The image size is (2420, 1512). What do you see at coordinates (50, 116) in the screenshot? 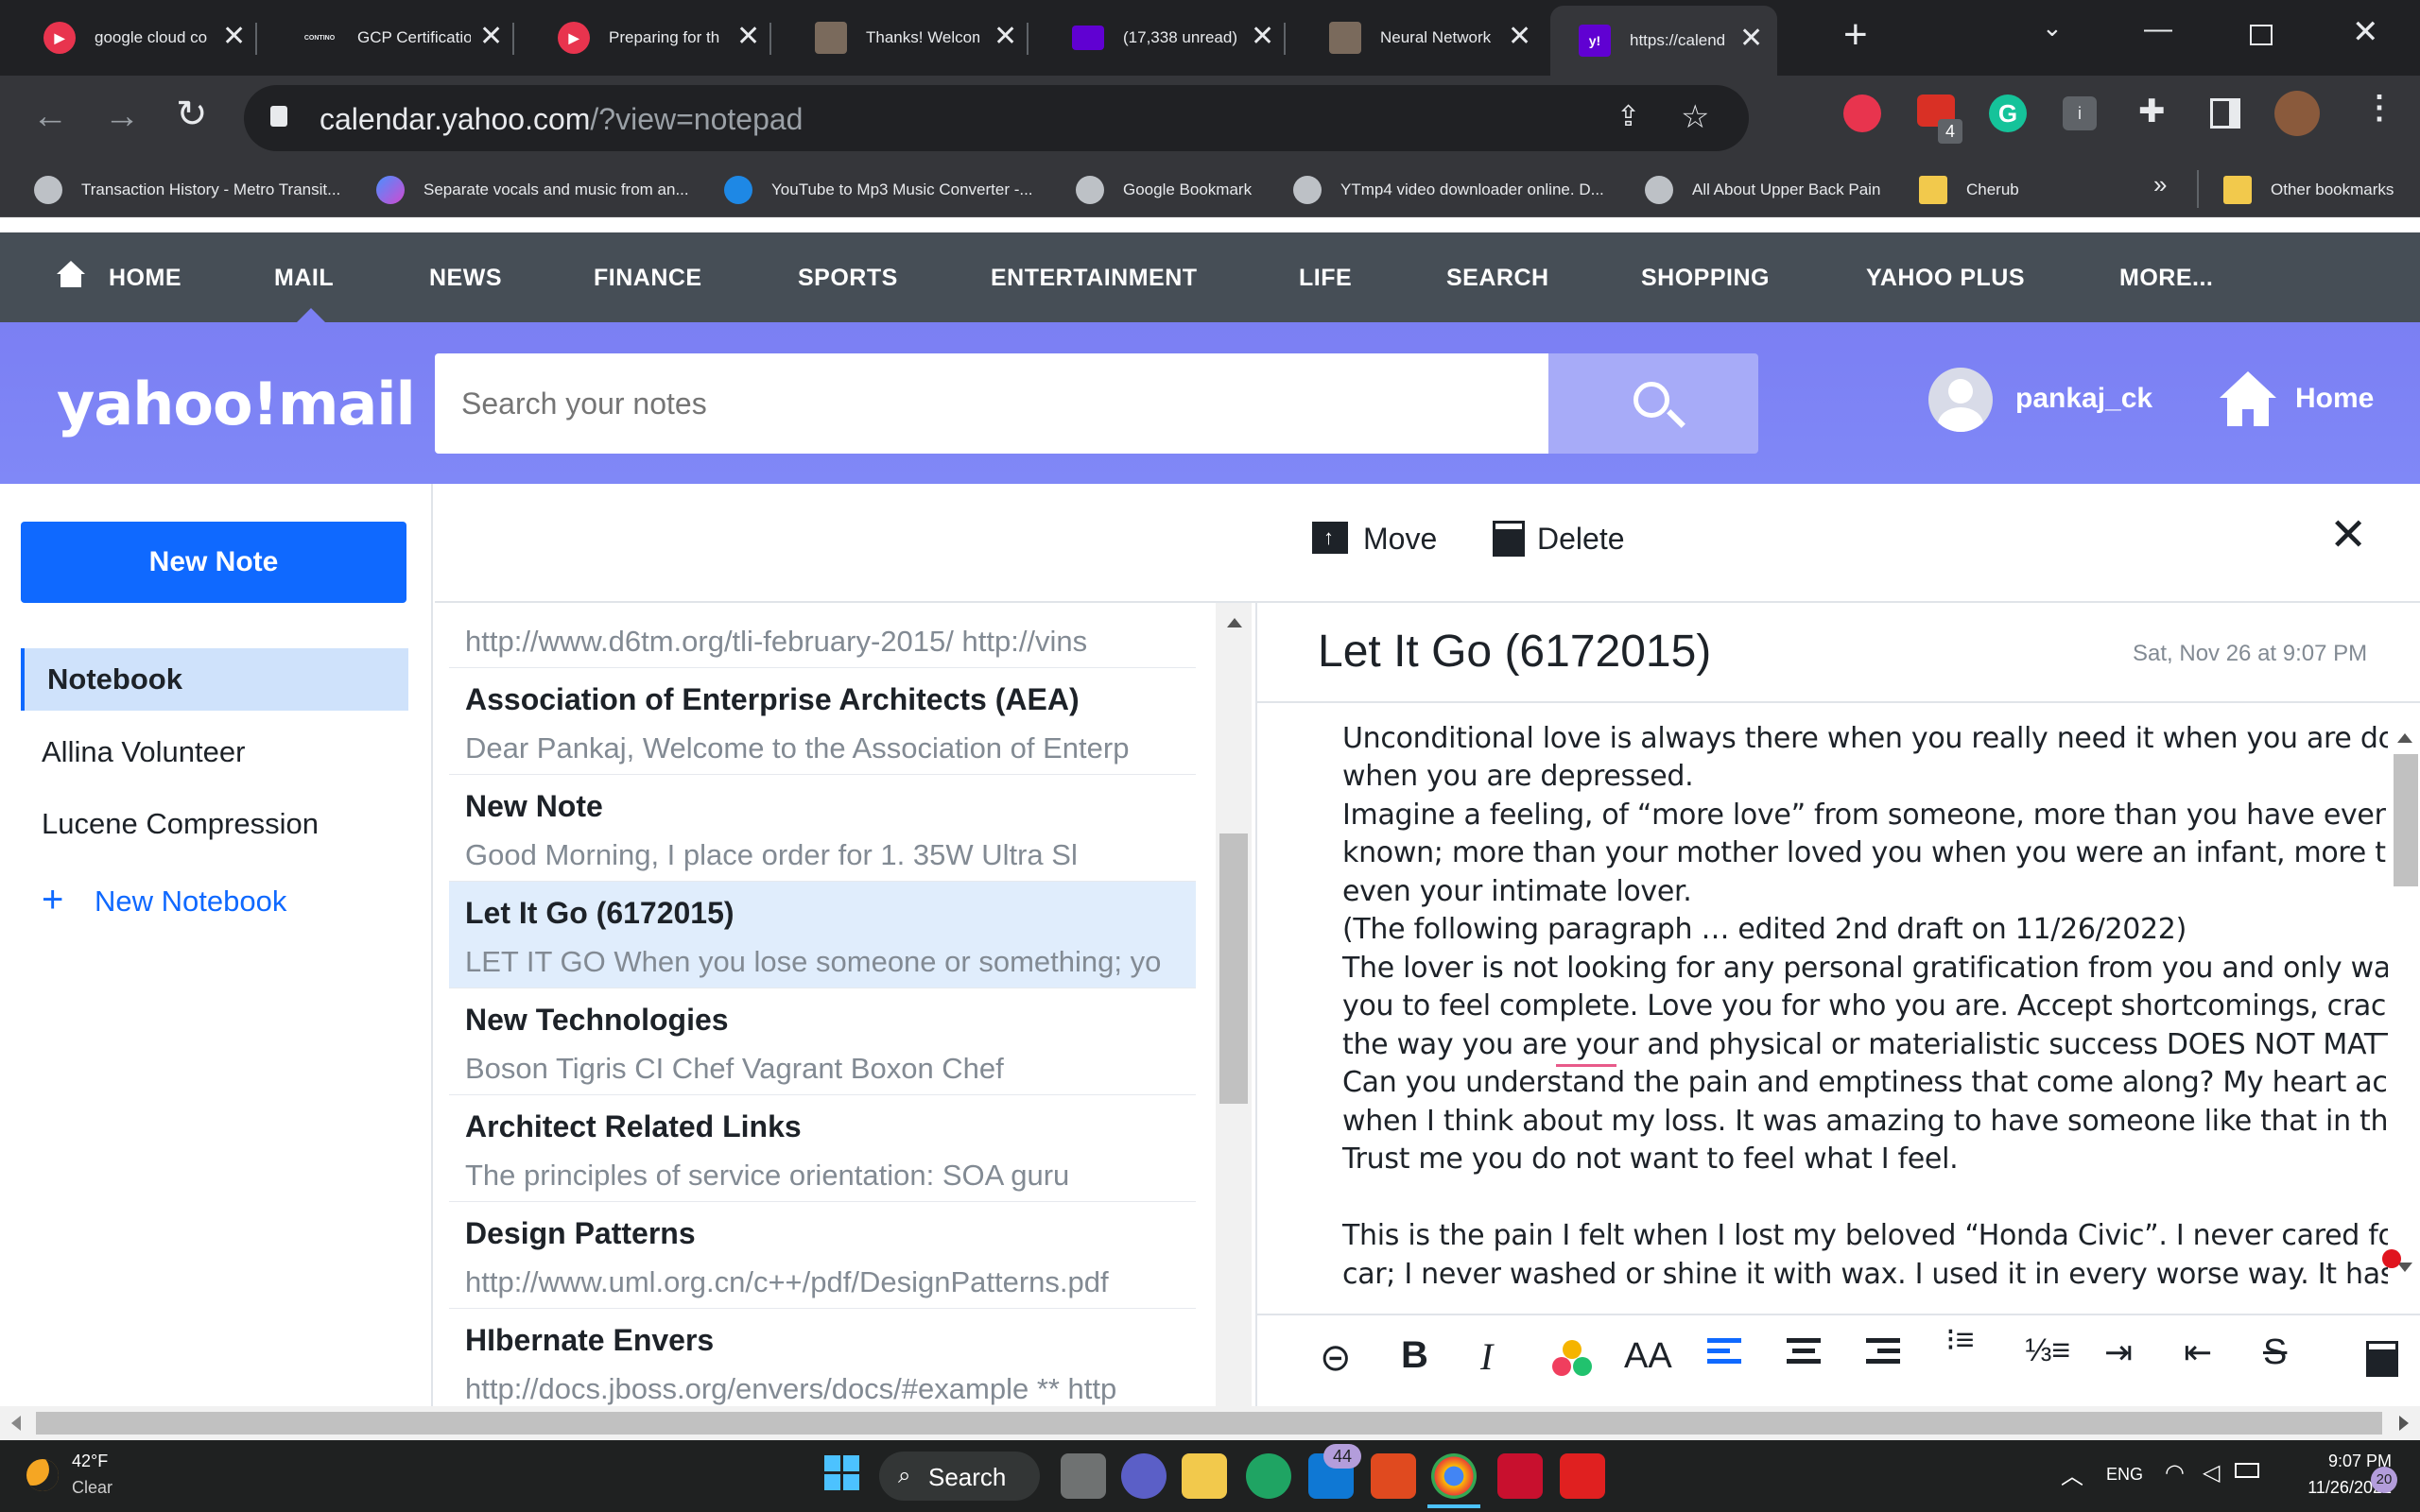
I see `back-icon: ←` at bounding box center [50, 116].